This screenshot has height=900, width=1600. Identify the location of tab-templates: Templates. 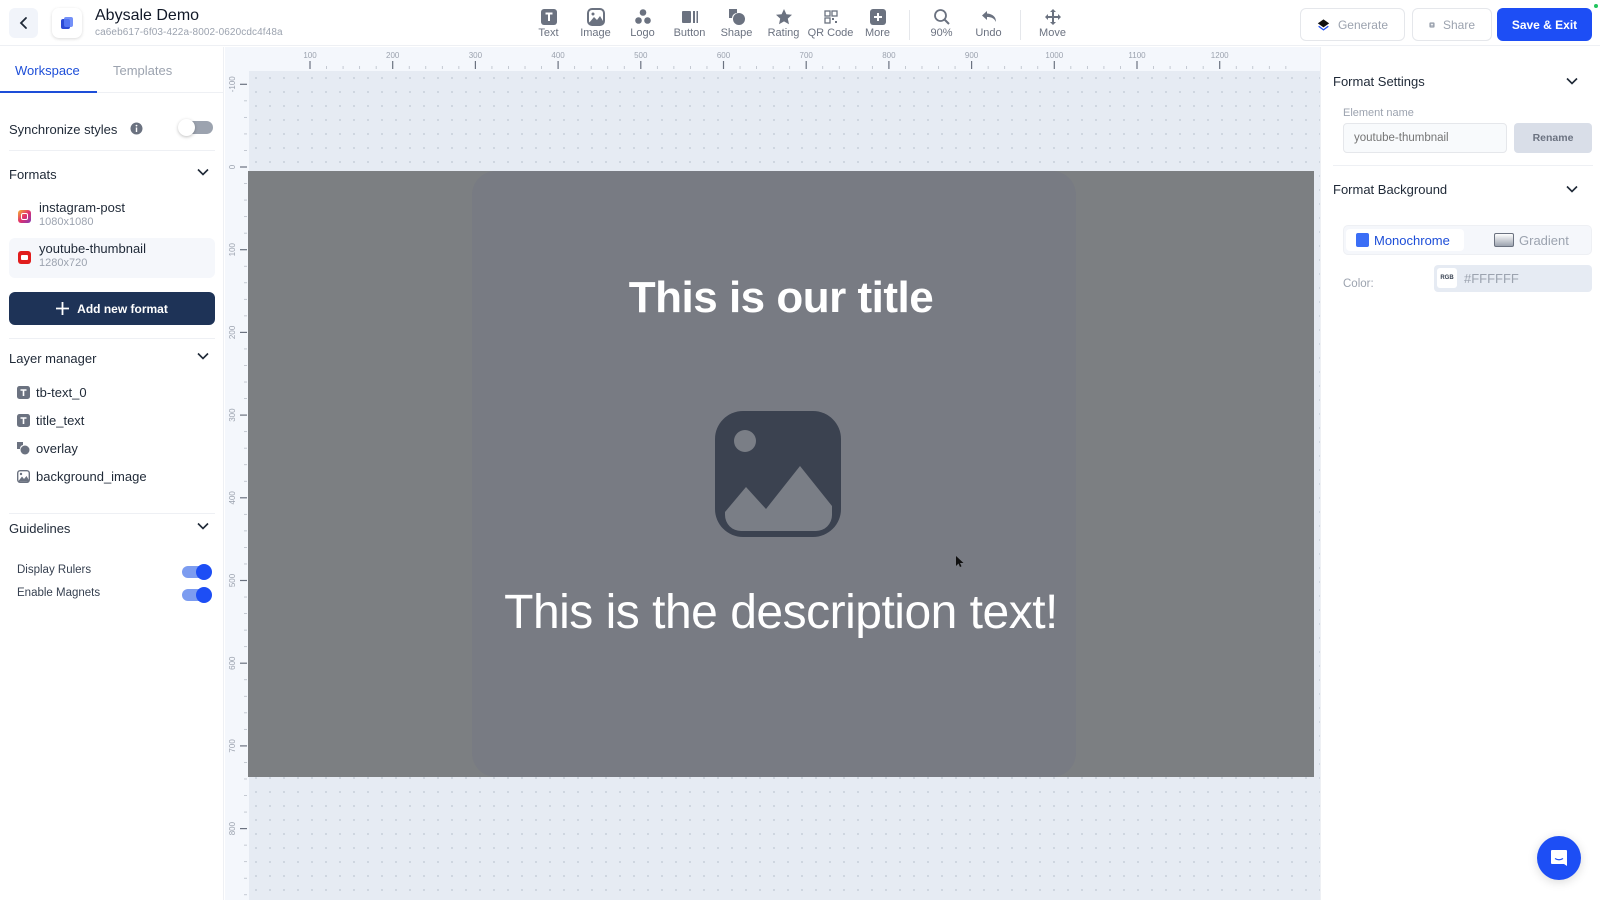
(142, 70).